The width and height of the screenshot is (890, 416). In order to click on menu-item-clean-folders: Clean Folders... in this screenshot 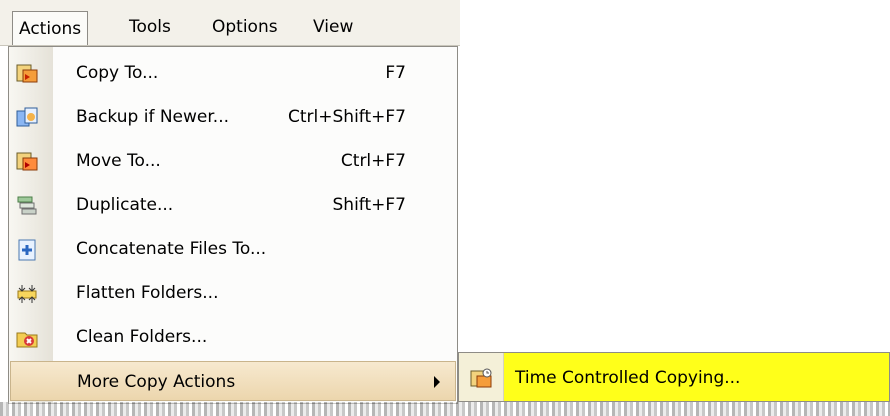, I will do `click(233, 337)`.